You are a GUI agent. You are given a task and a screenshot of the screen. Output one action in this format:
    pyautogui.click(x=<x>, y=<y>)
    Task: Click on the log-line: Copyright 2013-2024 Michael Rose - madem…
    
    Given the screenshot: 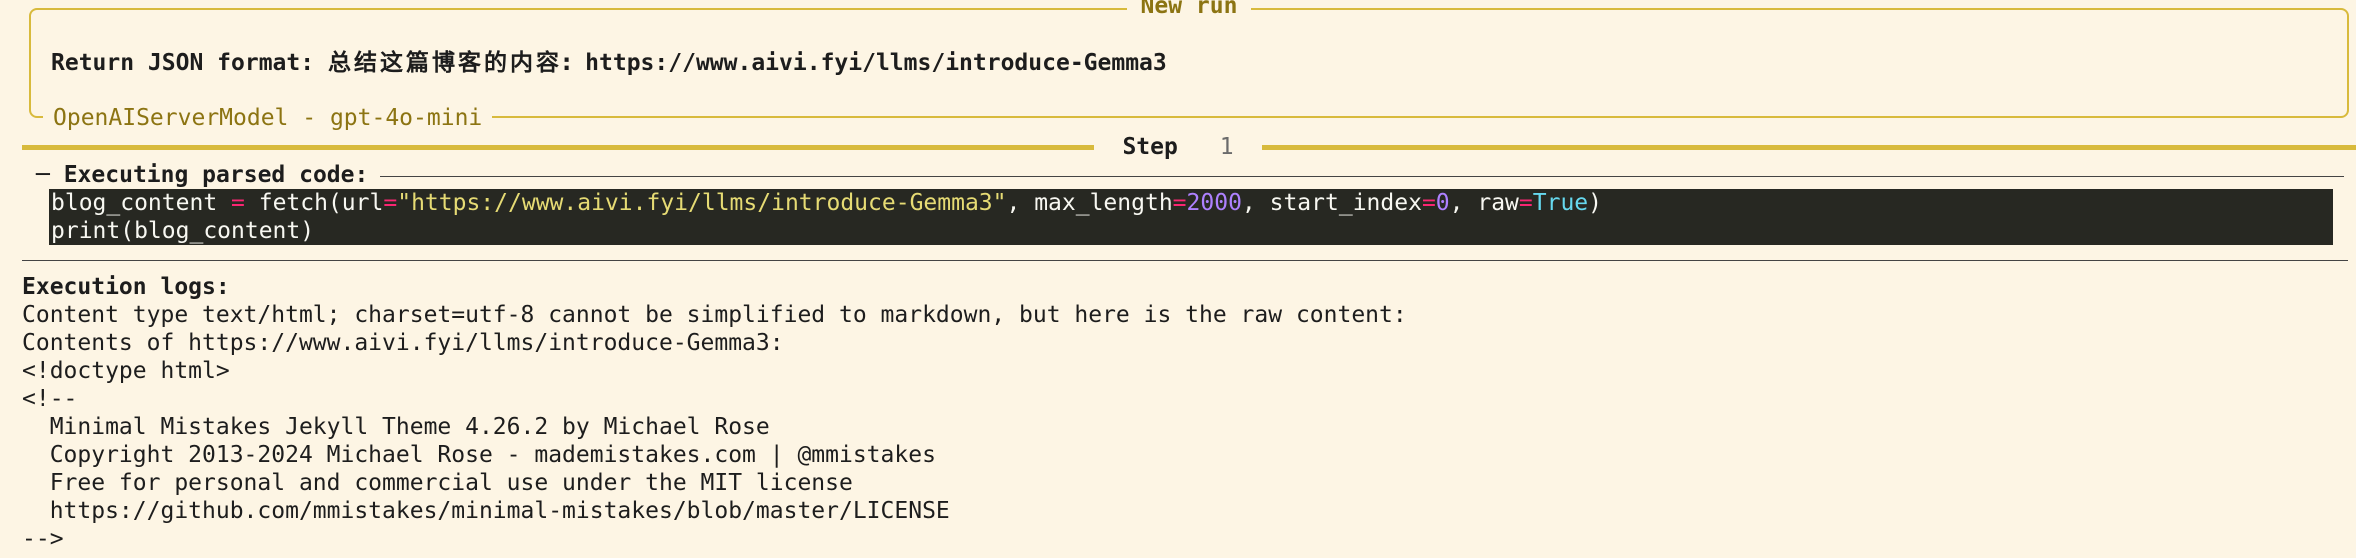 What is the action you would take?
    pyautogui.click(x=479, y=455)
    